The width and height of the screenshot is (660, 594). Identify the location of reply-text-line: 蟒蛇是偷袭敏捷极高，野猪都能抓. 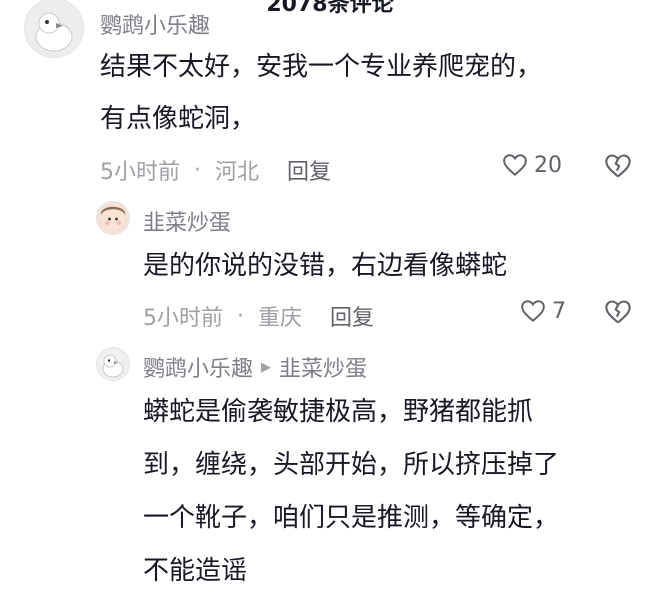
(338, 412).